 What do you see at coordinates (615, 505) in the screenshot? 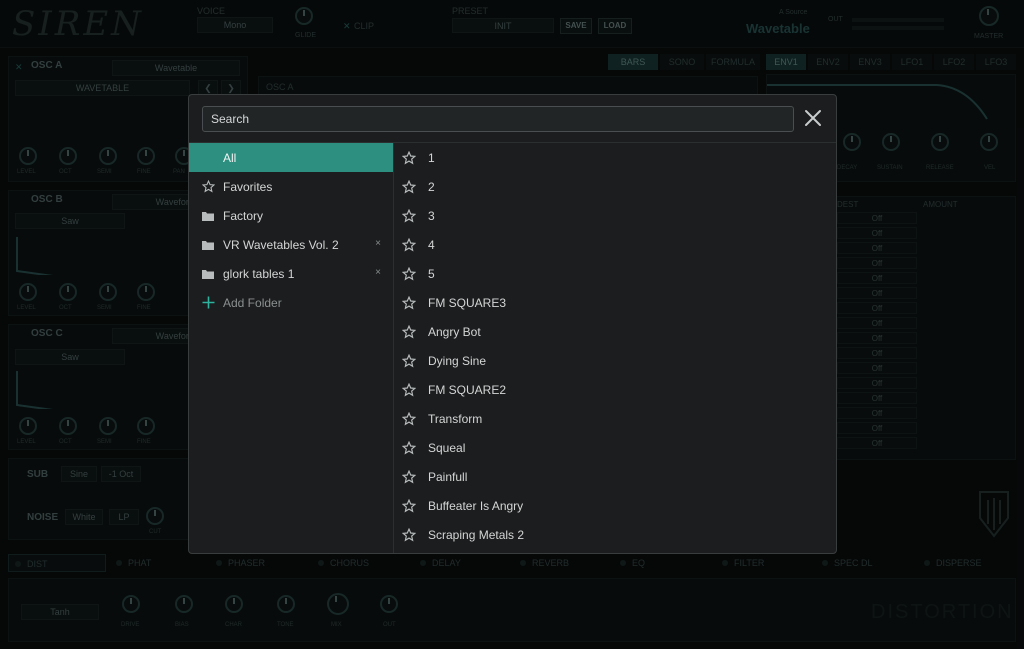
I see `list-item: Buffeater Is Angry` at bounding box center [615, 505].